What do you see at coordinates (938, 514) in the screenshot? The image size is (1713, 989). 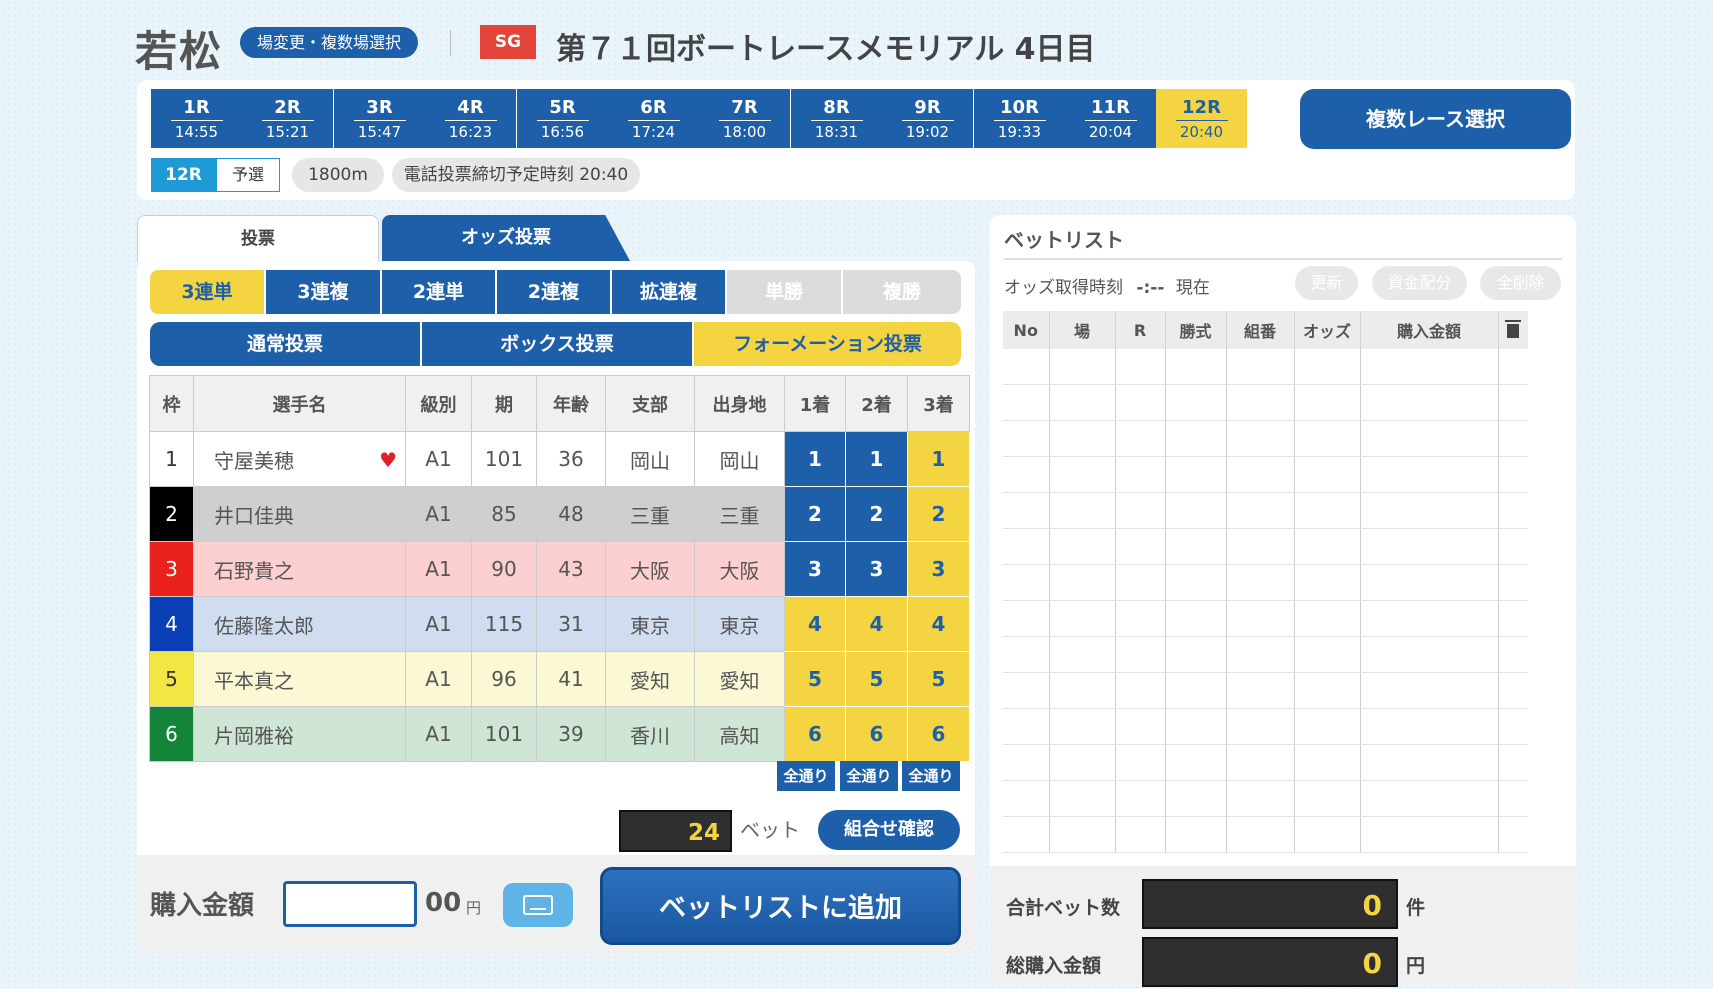 I see `pick-3rd-button: 2` at bounding box center [938, 514].